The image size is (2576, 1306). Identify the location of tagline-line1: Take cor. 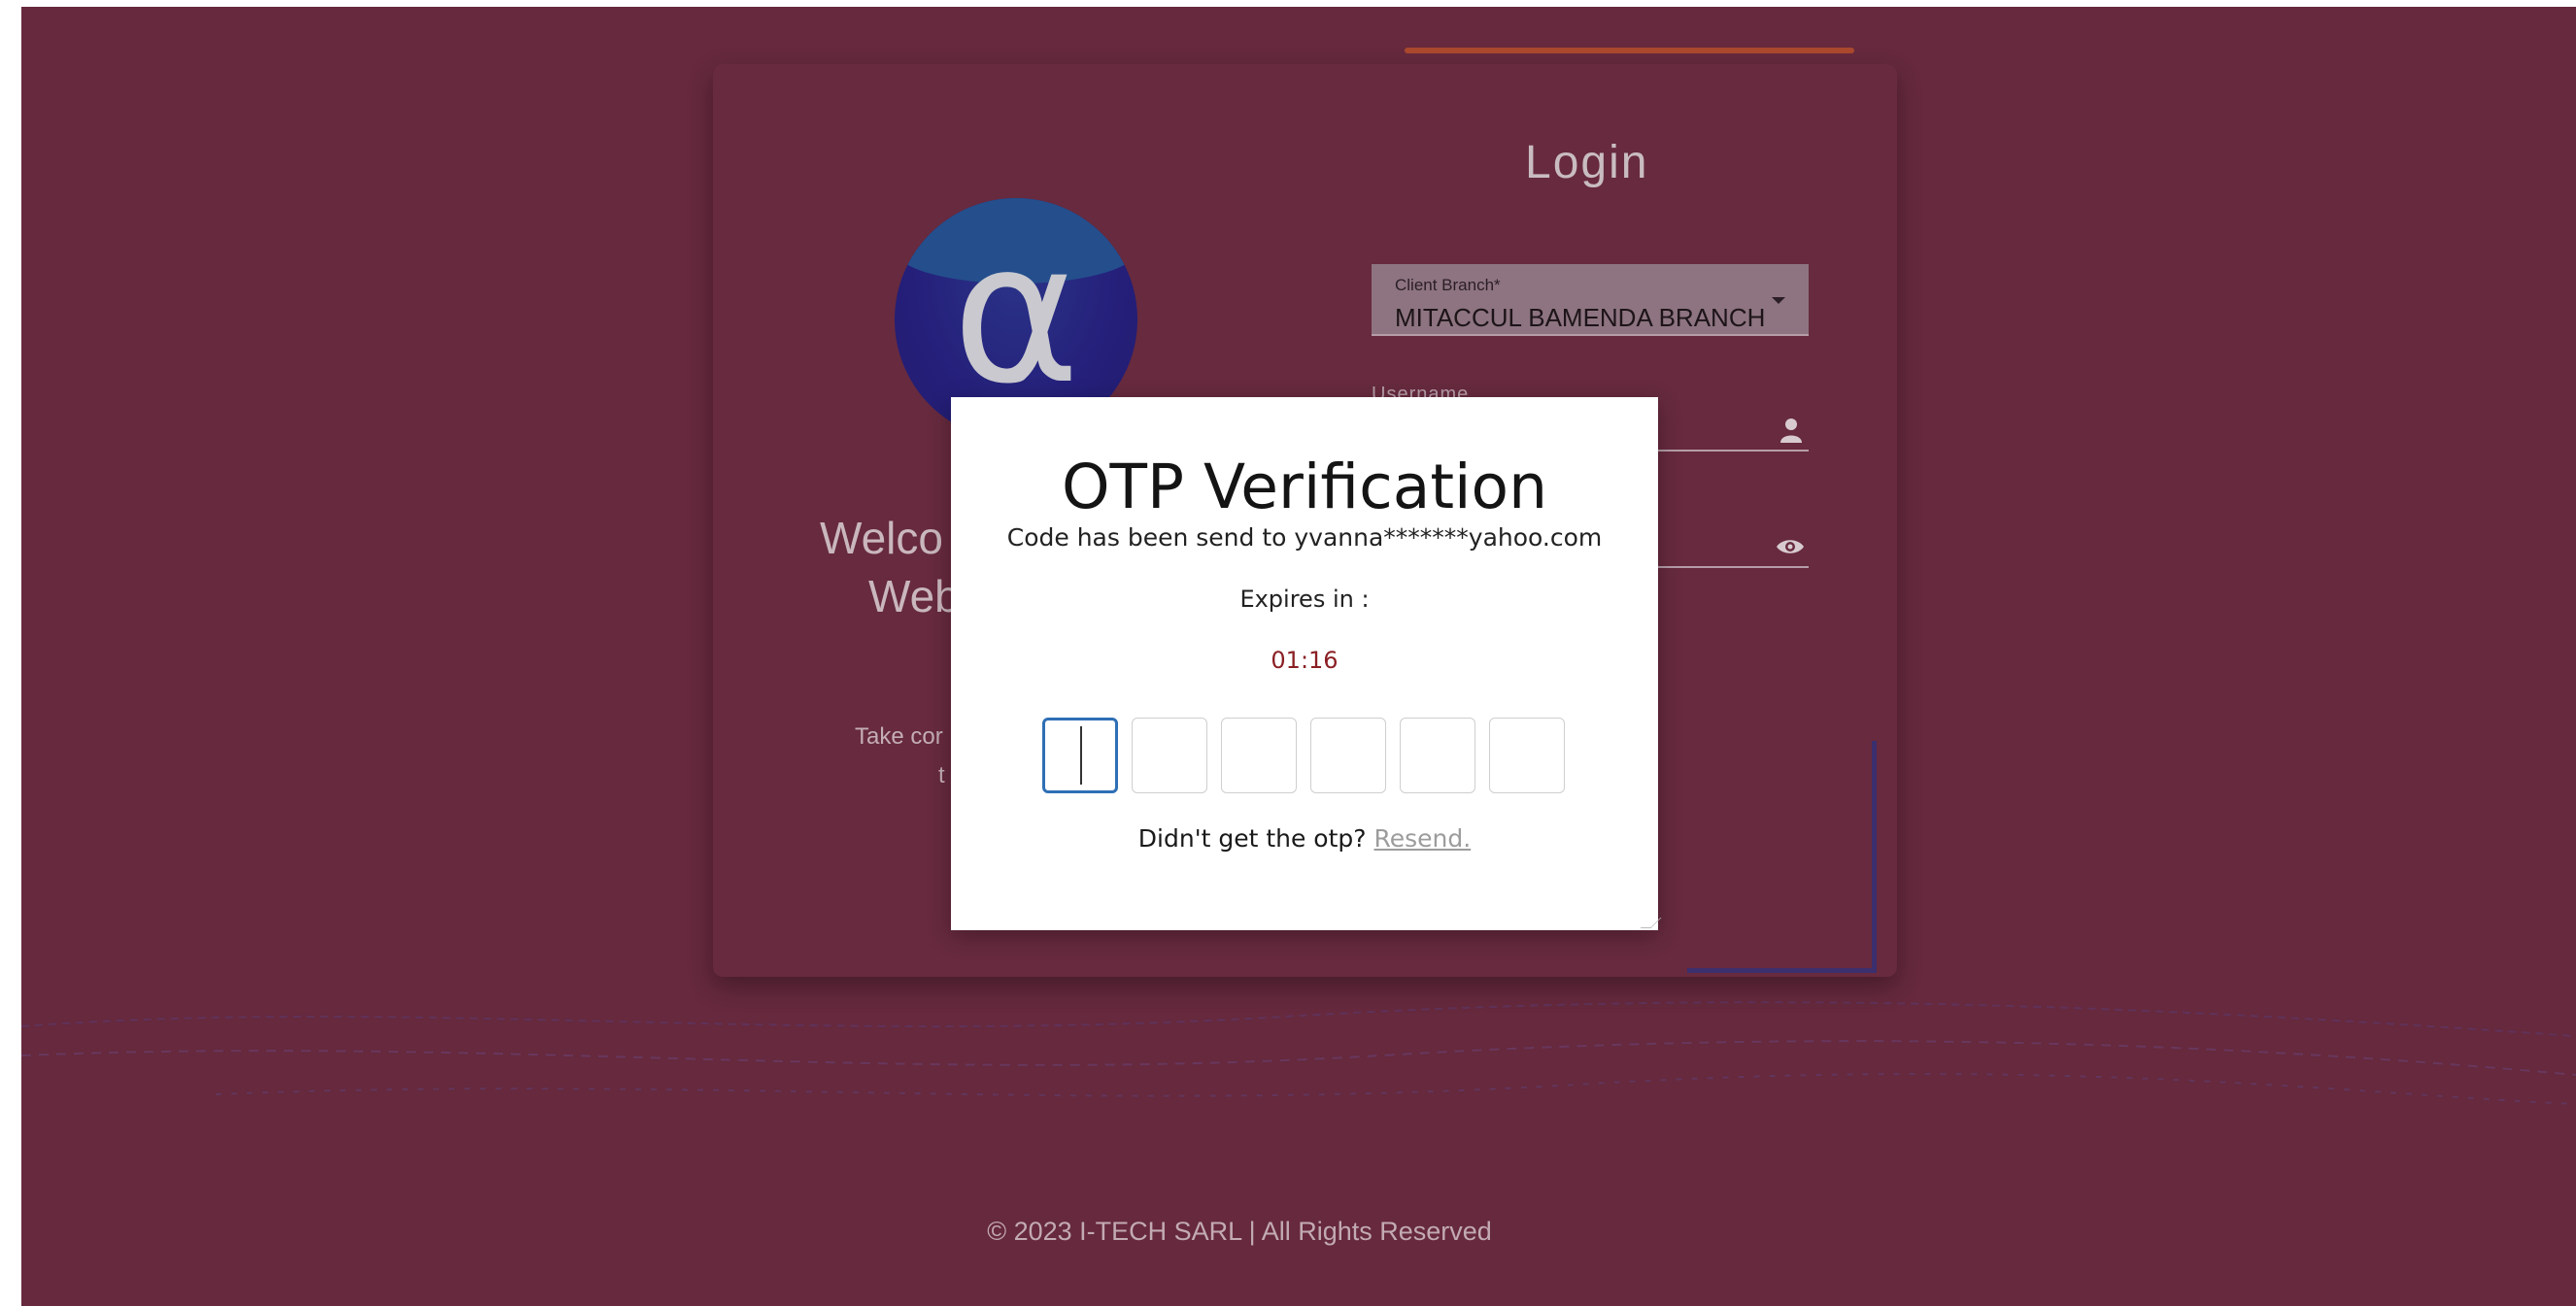
(899, 736).